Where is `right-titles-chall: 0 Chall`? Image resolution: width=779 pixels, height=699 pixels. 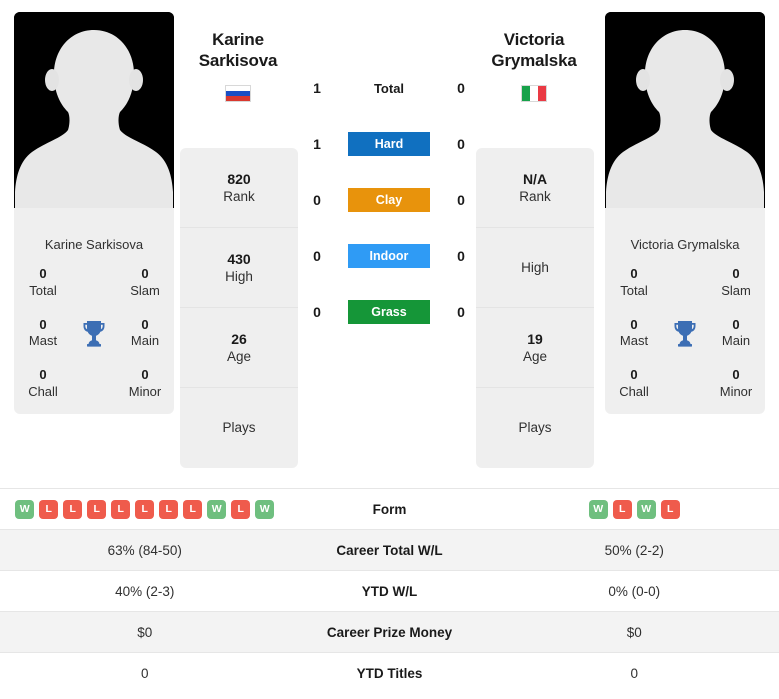
right-titles-chall: 0 Chall is located at coordinates (634, 383).